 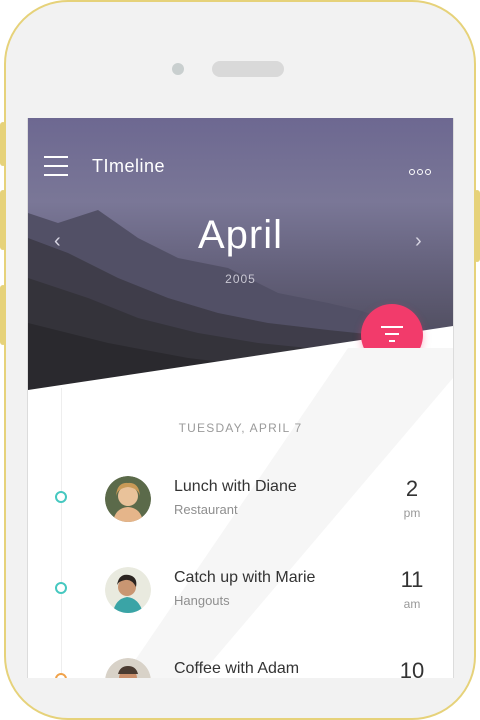 I want to click on chevron-right-icon: ›, so click(x=418, y=241).